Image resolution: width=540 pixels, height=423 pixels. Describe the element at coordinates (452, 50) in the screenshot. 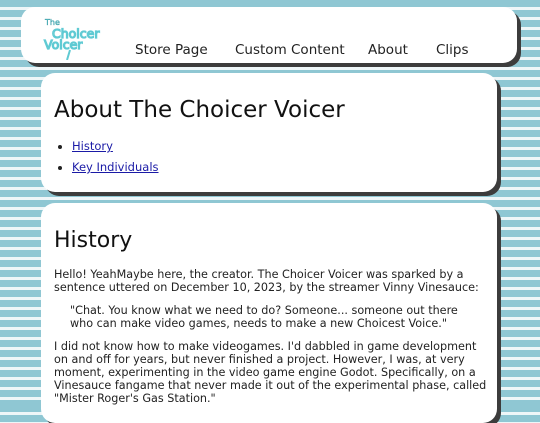

I see `nav-clips: Clips` at that location.